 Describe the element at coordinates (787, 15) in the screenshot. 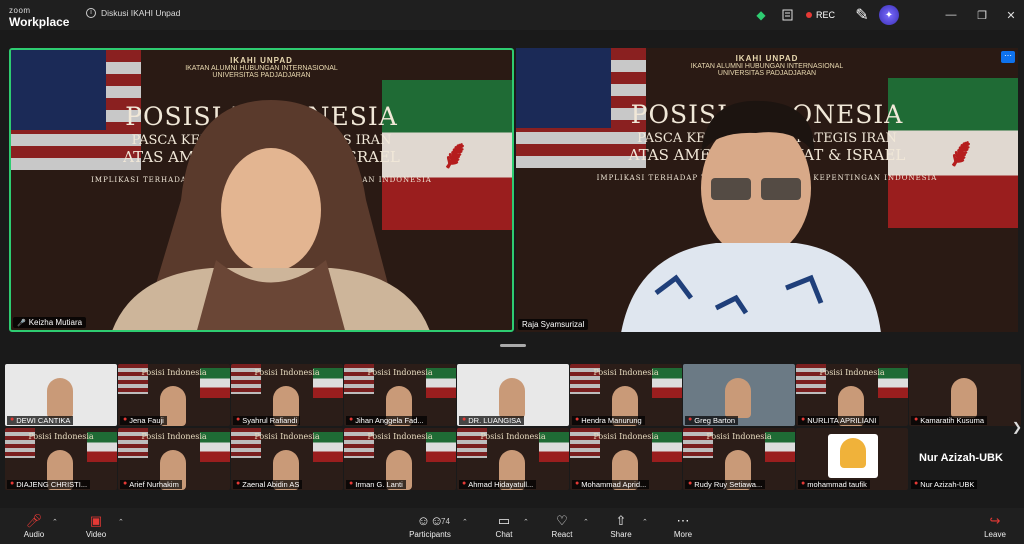

I see `document-icon` at that location.